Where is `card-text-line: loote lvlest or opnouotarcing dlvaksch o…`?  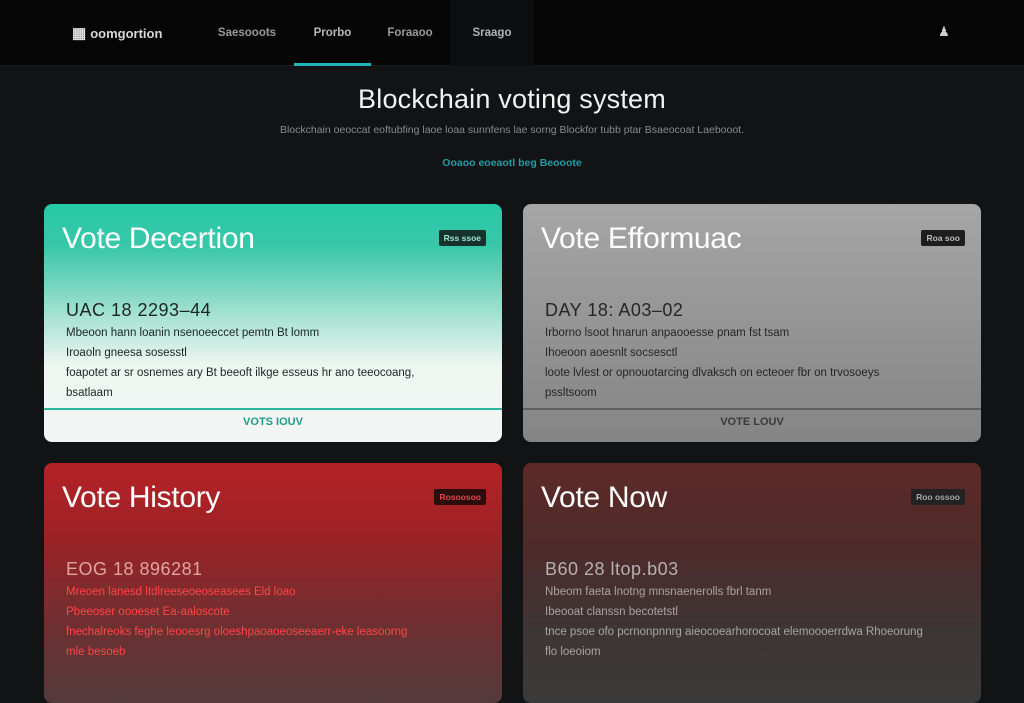 card-text-line: loote lvlest or opnouotarcing dlvaksch o… is located at coordinates (712, 373).